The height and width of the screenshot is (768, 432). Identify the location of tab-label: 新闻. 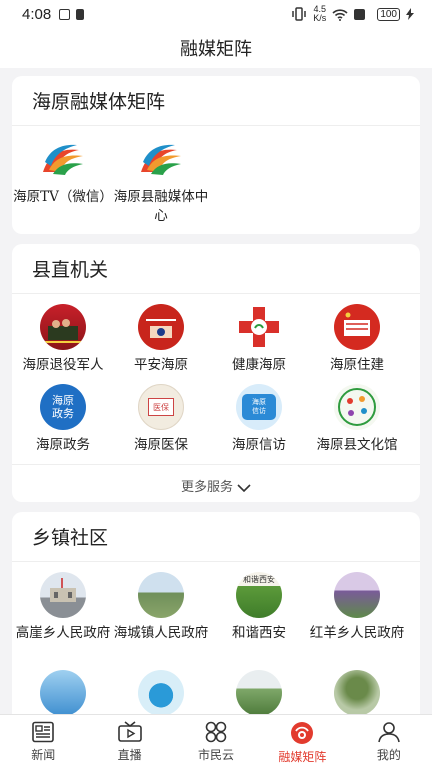
(43, 755).